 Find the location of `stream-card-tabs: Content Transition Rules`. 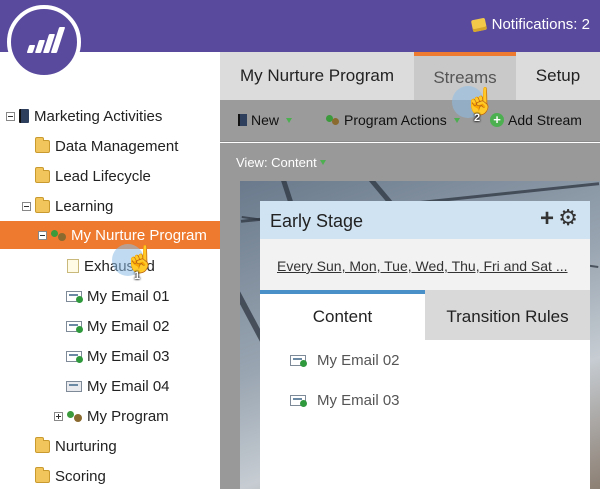

stream-card-tabs: Content Transition Rules is located at coordinates (425, 315).